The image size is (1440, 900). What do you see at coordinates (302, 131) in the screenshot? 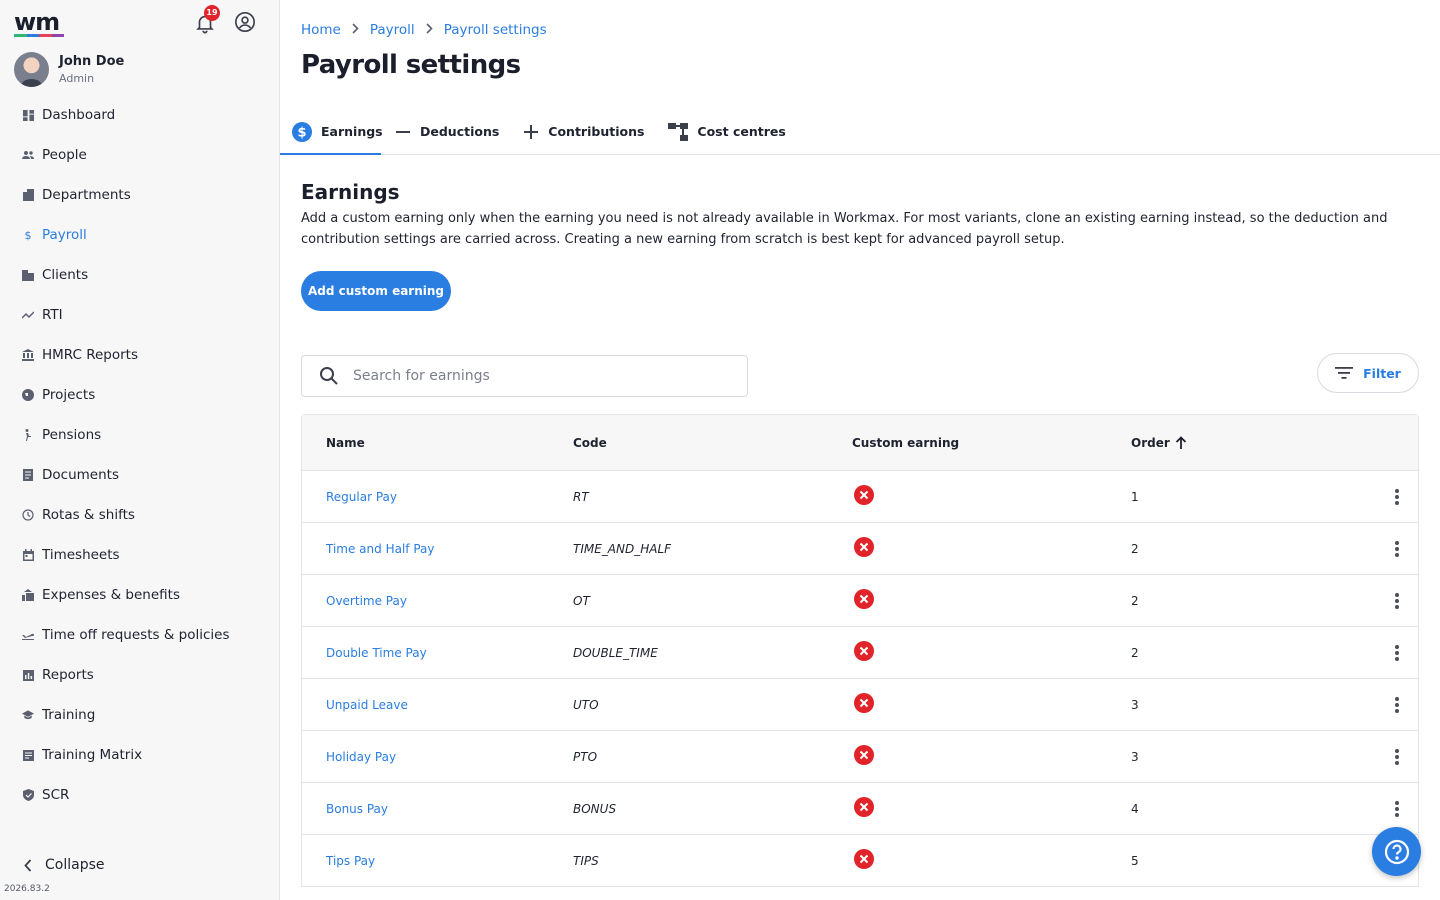
I see `dollar-circle-icon: $` at bounding box center [302, 131].